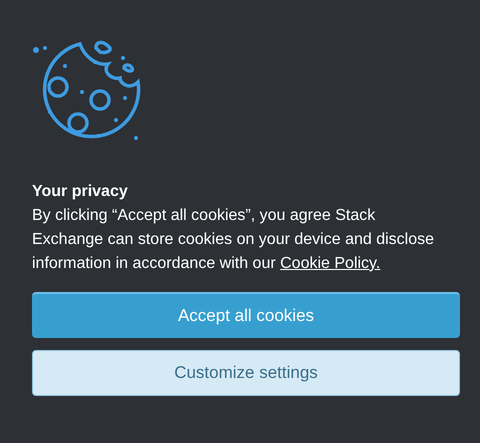 This screenshot has height=443, width=480. What do you see at coordinates (80, 192) in the screenshot?
I see `dialog-title: Your privacy` at bounding box center [80, 192].